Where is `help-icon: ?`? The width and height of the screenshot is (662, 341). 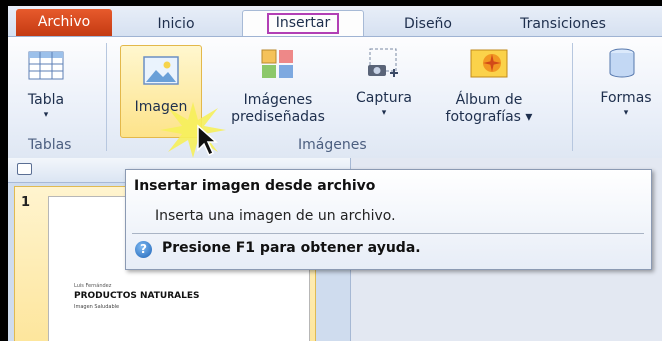 help-icon: ? is located at coordinates (143, 249).